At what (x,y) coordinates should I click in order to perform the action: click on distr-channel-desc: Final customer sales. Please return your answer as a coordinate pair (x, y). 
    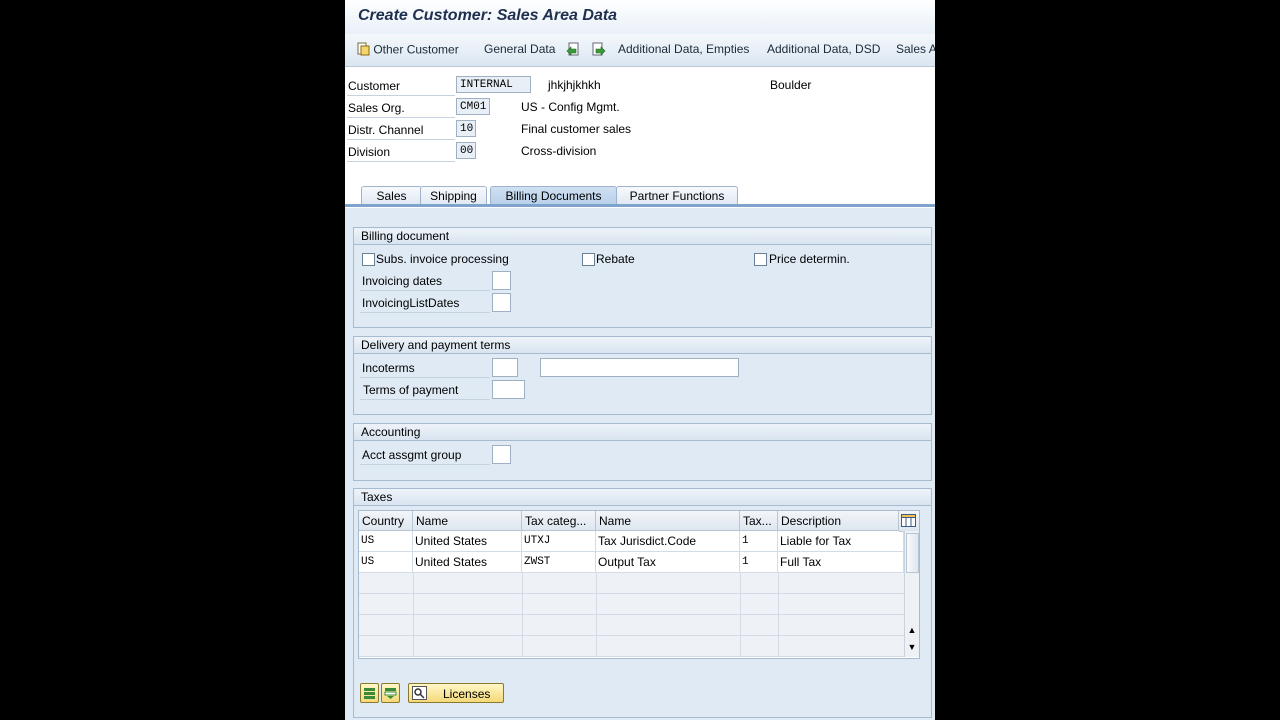
    Looking at the image, I should click on (576, 129).